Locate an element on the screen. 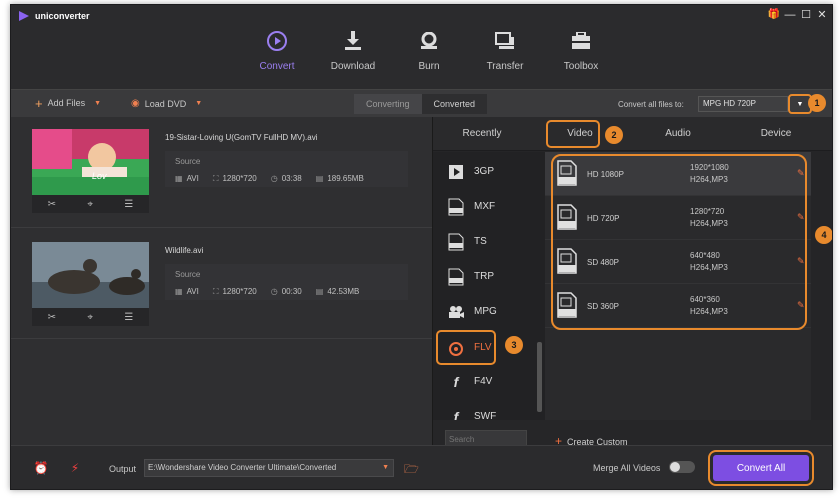 This screenshot has width=840, height=502. category-flv: FLV is located at coordinates (466, 347).